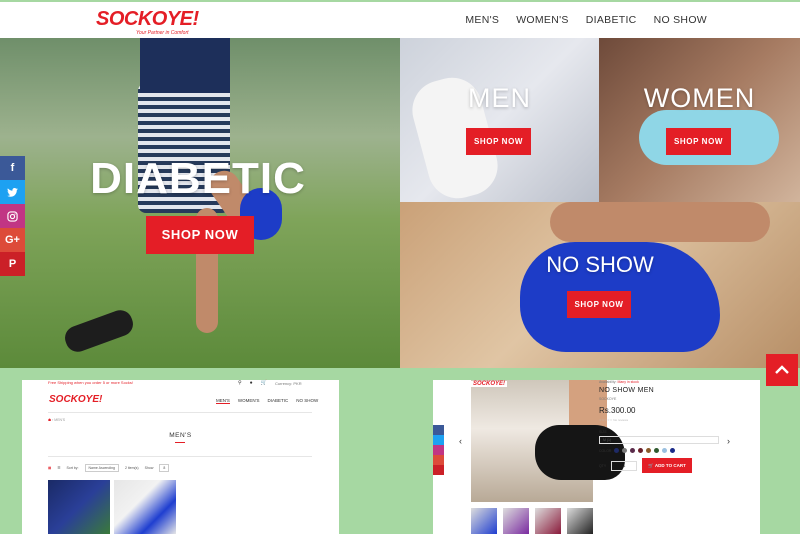 This screenshot has height=534, width=800. I want to click on preview-logo: SOCKOYE!, so click(75, 399).